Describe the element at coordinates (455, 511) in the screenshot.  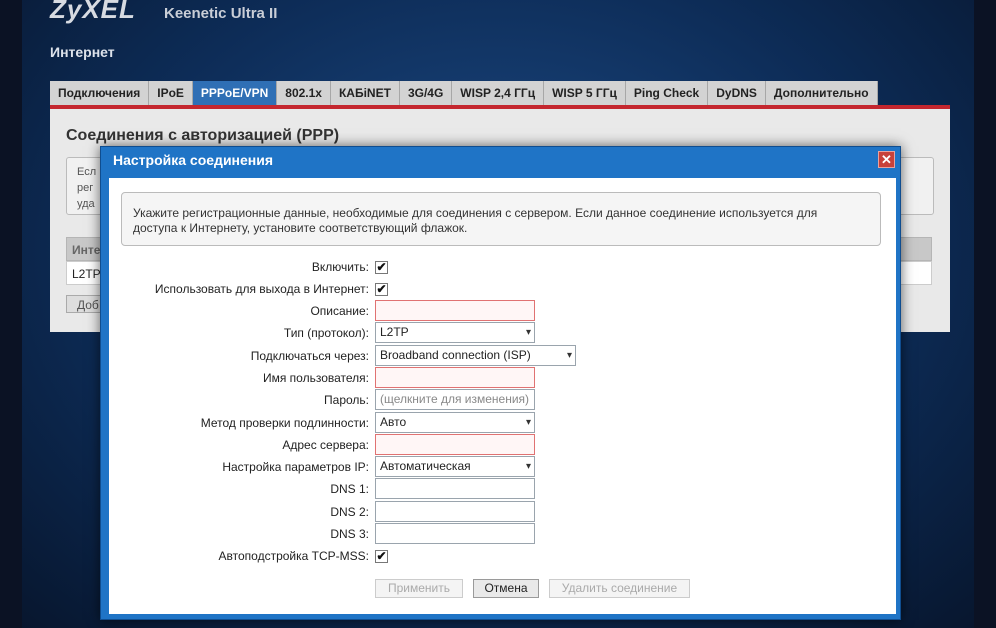
I see `dns2-input` at that location.